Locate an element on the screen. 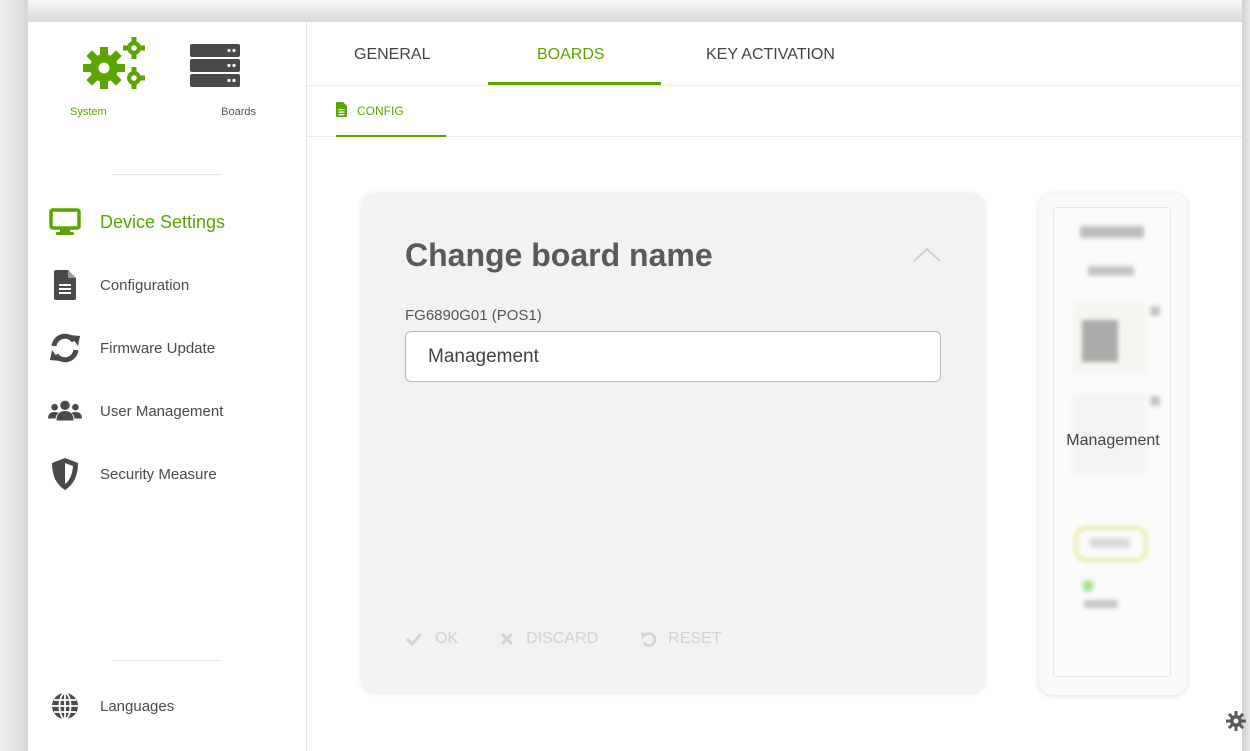 The width and height of the screenshot is (1250, 751). system-nav-button: System is located at coordinates (115, 87).